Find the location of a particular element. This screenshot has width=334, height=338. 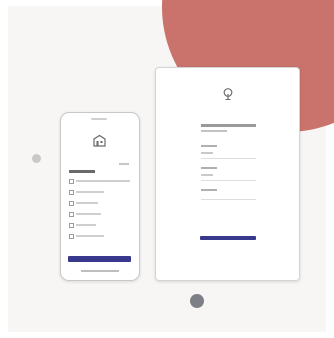

phone-continue-button is located at coordinates (99, 259).